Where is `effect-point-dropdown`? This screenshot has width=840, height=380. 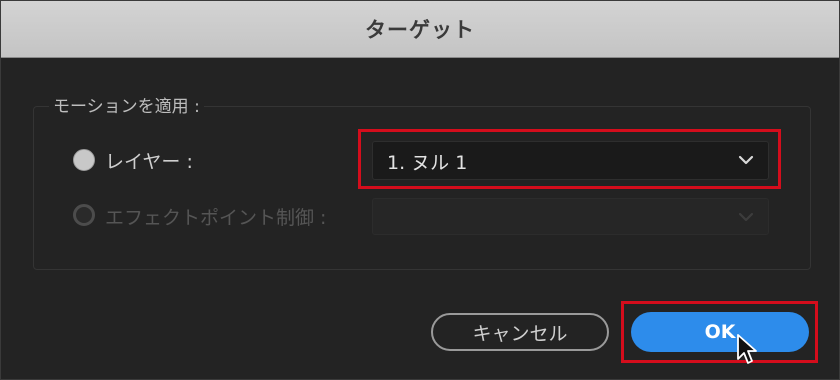
effect-point-dropdown is located at coordinates (570, 216).